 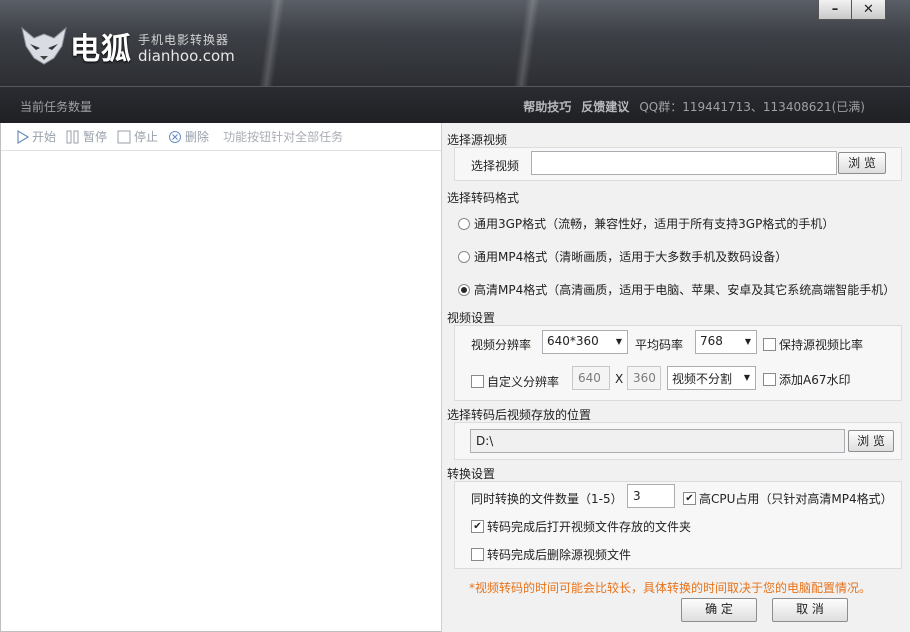 What do you see at coordinates (483, 198) in the screenshot?
I see `format-group-title: 选择转码格式` at bounding box center [483, 198].